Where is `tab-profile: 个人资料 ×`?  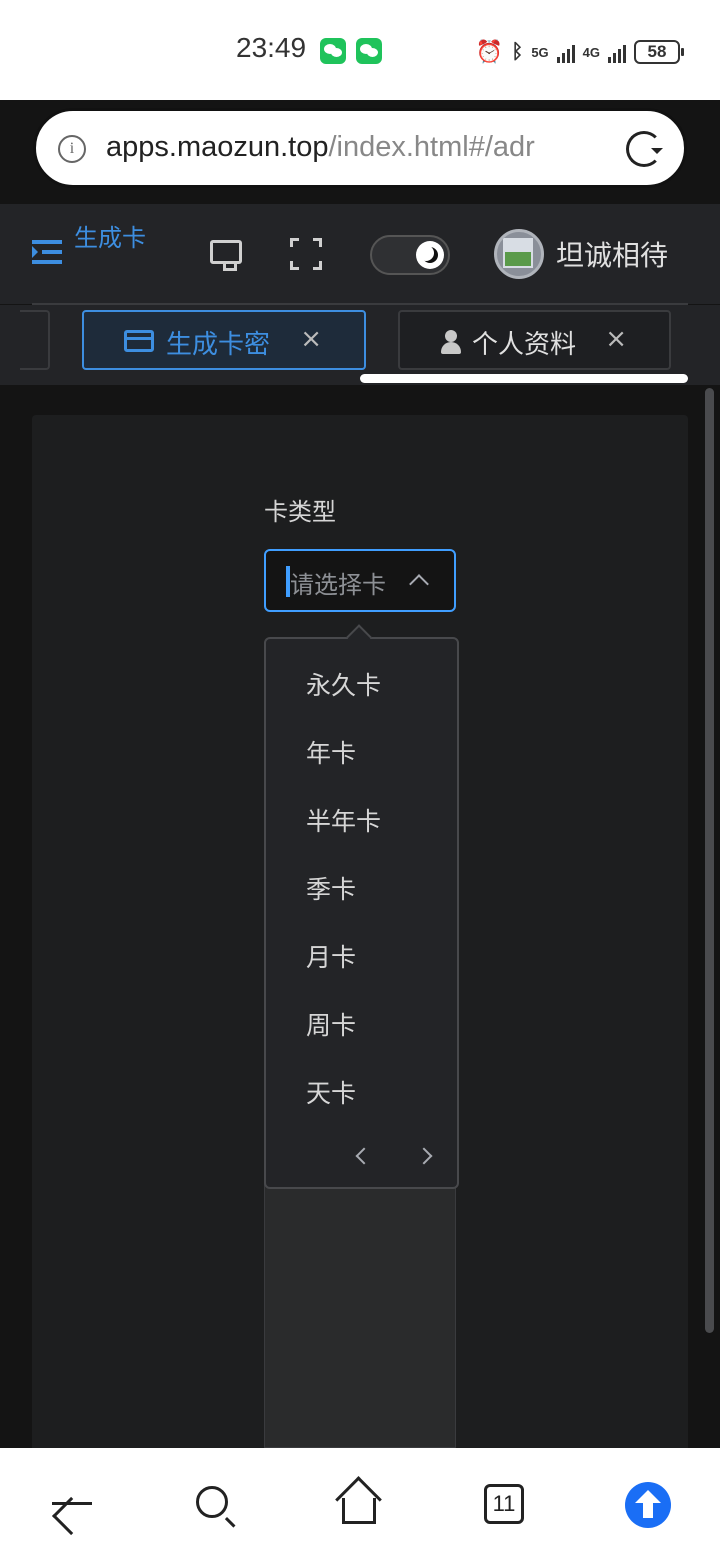
tab-profile: 个人资料 × is located at coordinates (534, 340).